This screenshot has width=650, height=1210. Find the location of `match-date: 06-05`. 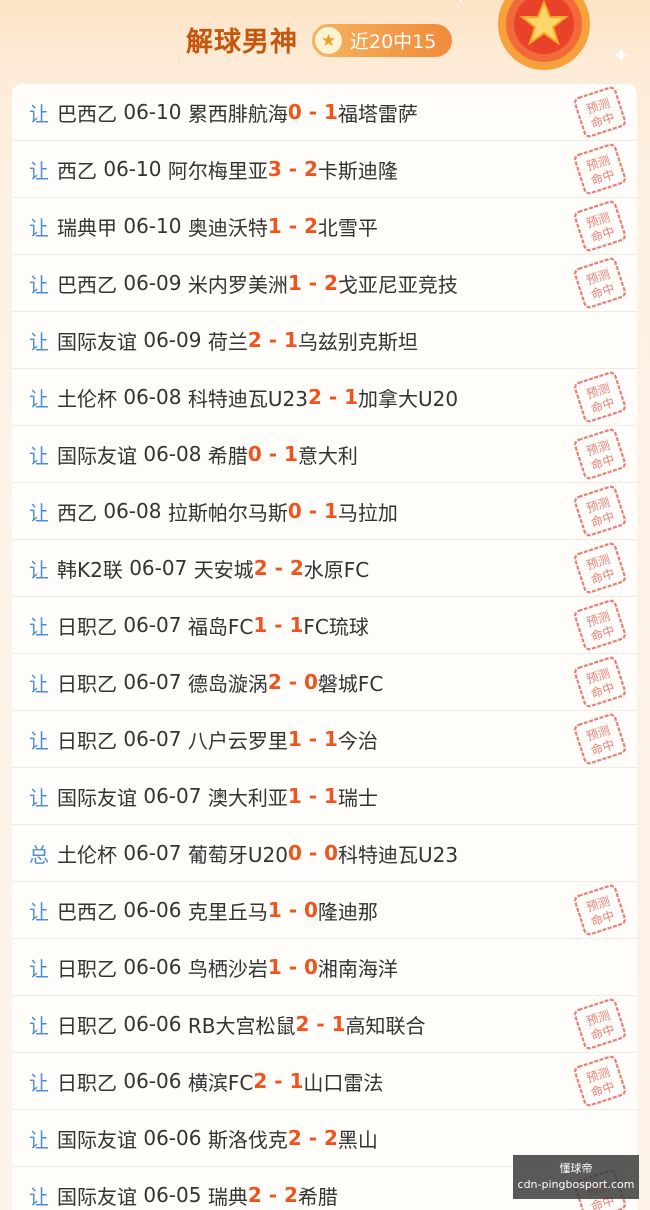

match-date: 06-05 is located at coordinates (172, 1195).